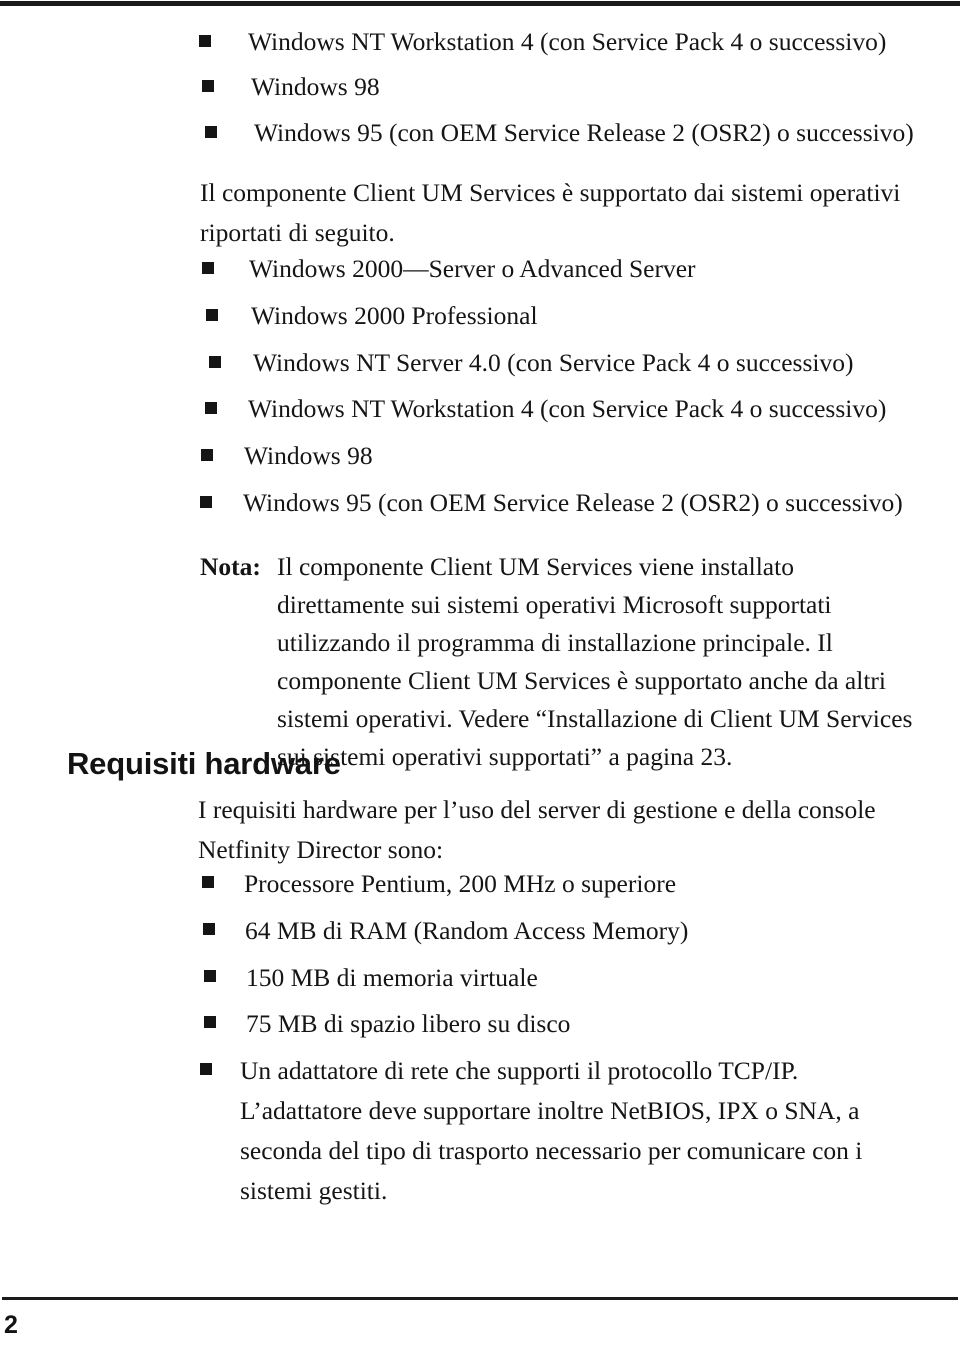 Image resolution: width=960 pixels, height=1347 pixels. What do you see at coordinates (408, 1023) in the screenshot?
I see `list-item-label: 75 MB di spazio libero su disco` at bounding box center [408, 1023].